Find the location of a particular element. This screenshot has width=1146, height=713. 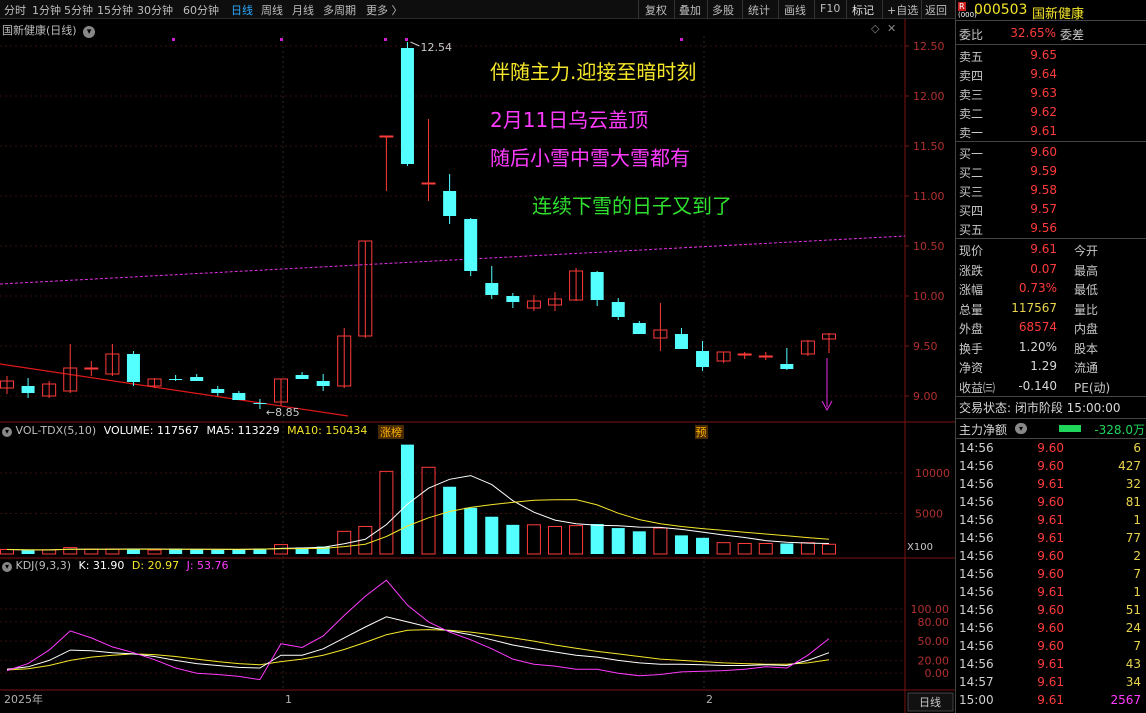

tab-fenshi: 分时 is located at coordinates (15, 10).